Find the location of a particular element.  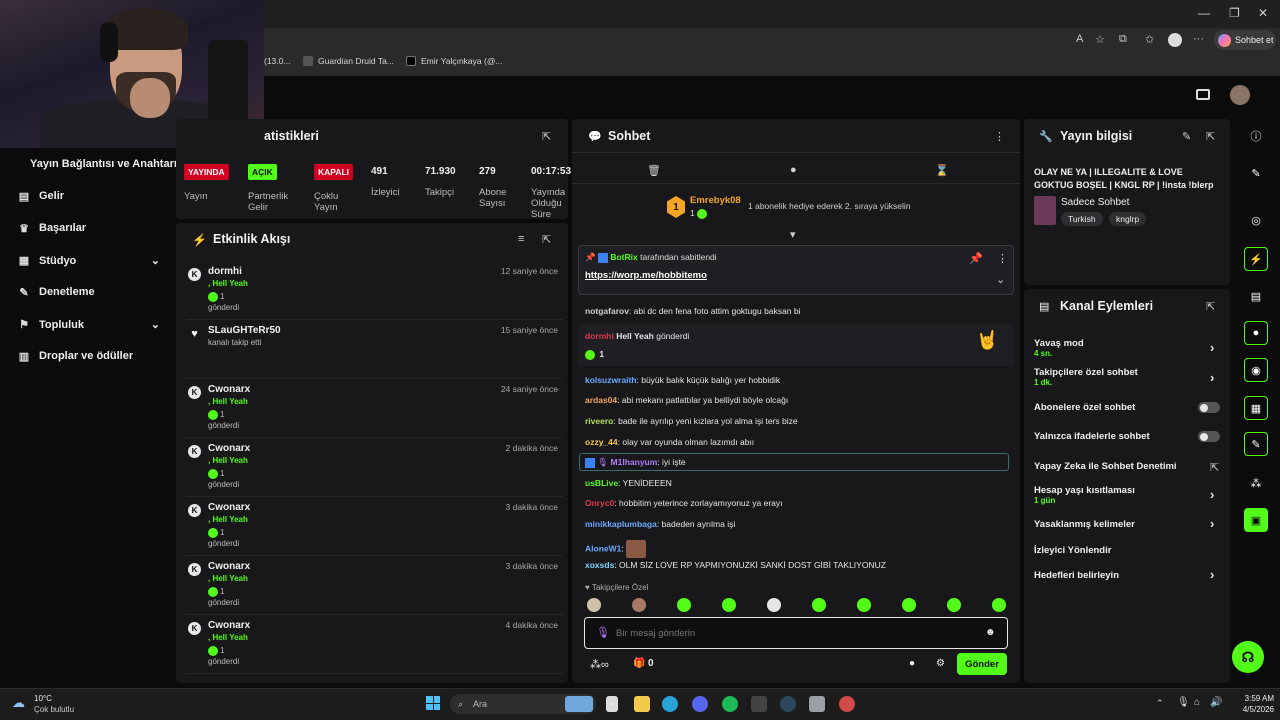

sidebar-item-gelir: ▤ Gelir is located at coordinates (41, 196).